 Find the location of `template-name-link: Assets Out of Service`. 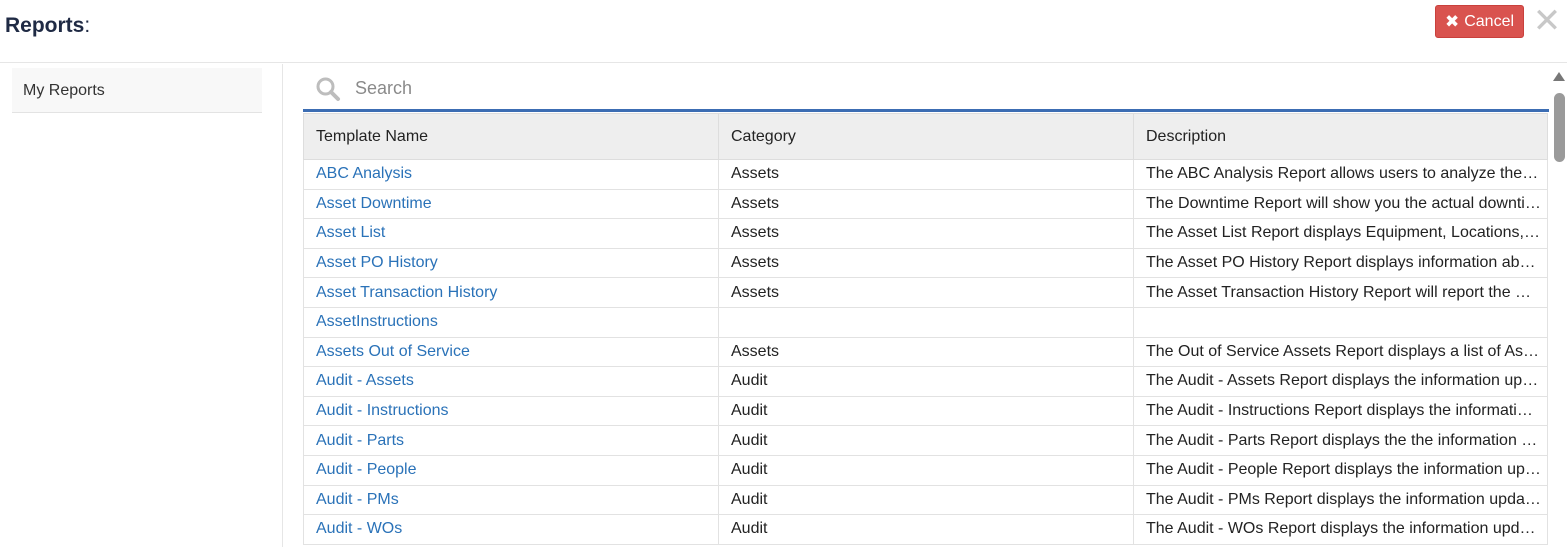

template-name-link: Assets Out of Service is located at coordinates (511, 352).